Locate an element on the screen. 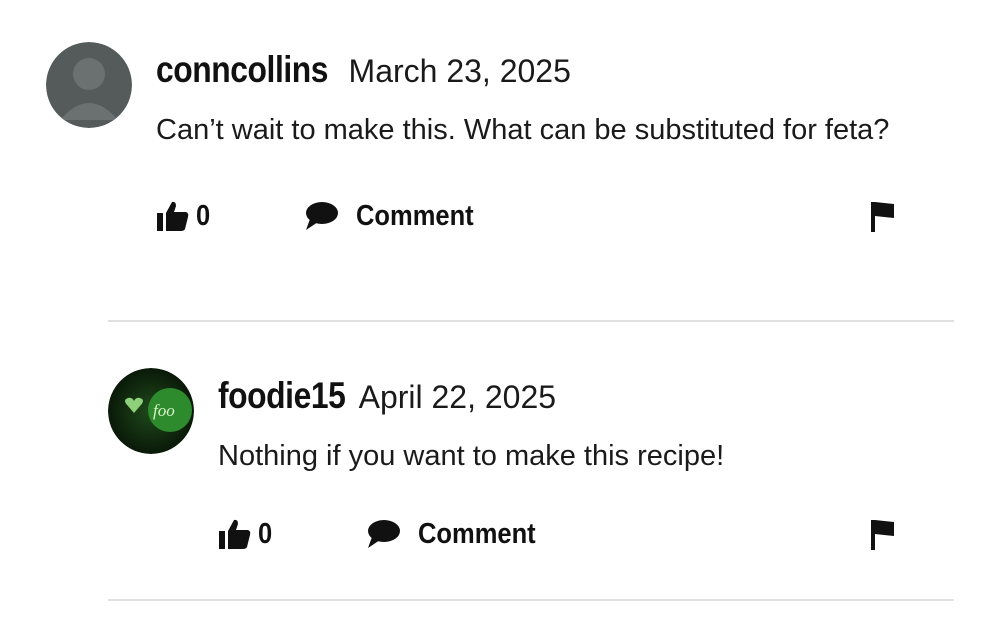  food-network-avatar-icon: foo is located at coordinates (151, 411).